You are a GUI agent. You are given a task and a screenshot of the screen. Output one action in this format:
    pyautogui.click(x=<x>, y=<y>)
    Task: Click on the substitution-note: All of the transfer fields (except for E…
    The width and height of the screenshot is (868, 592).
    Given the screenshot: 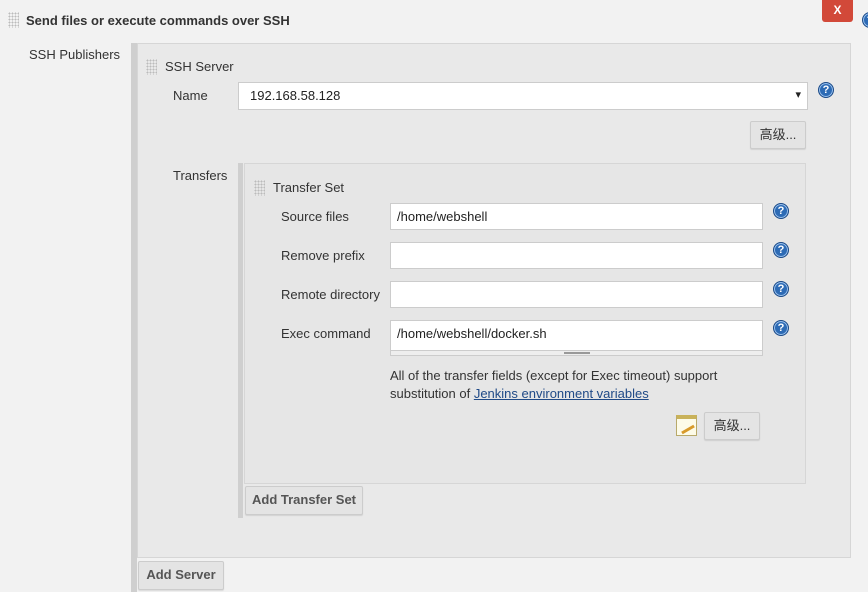 What is the action you would take?
    pyautogui.click(x=570, y=385)
    